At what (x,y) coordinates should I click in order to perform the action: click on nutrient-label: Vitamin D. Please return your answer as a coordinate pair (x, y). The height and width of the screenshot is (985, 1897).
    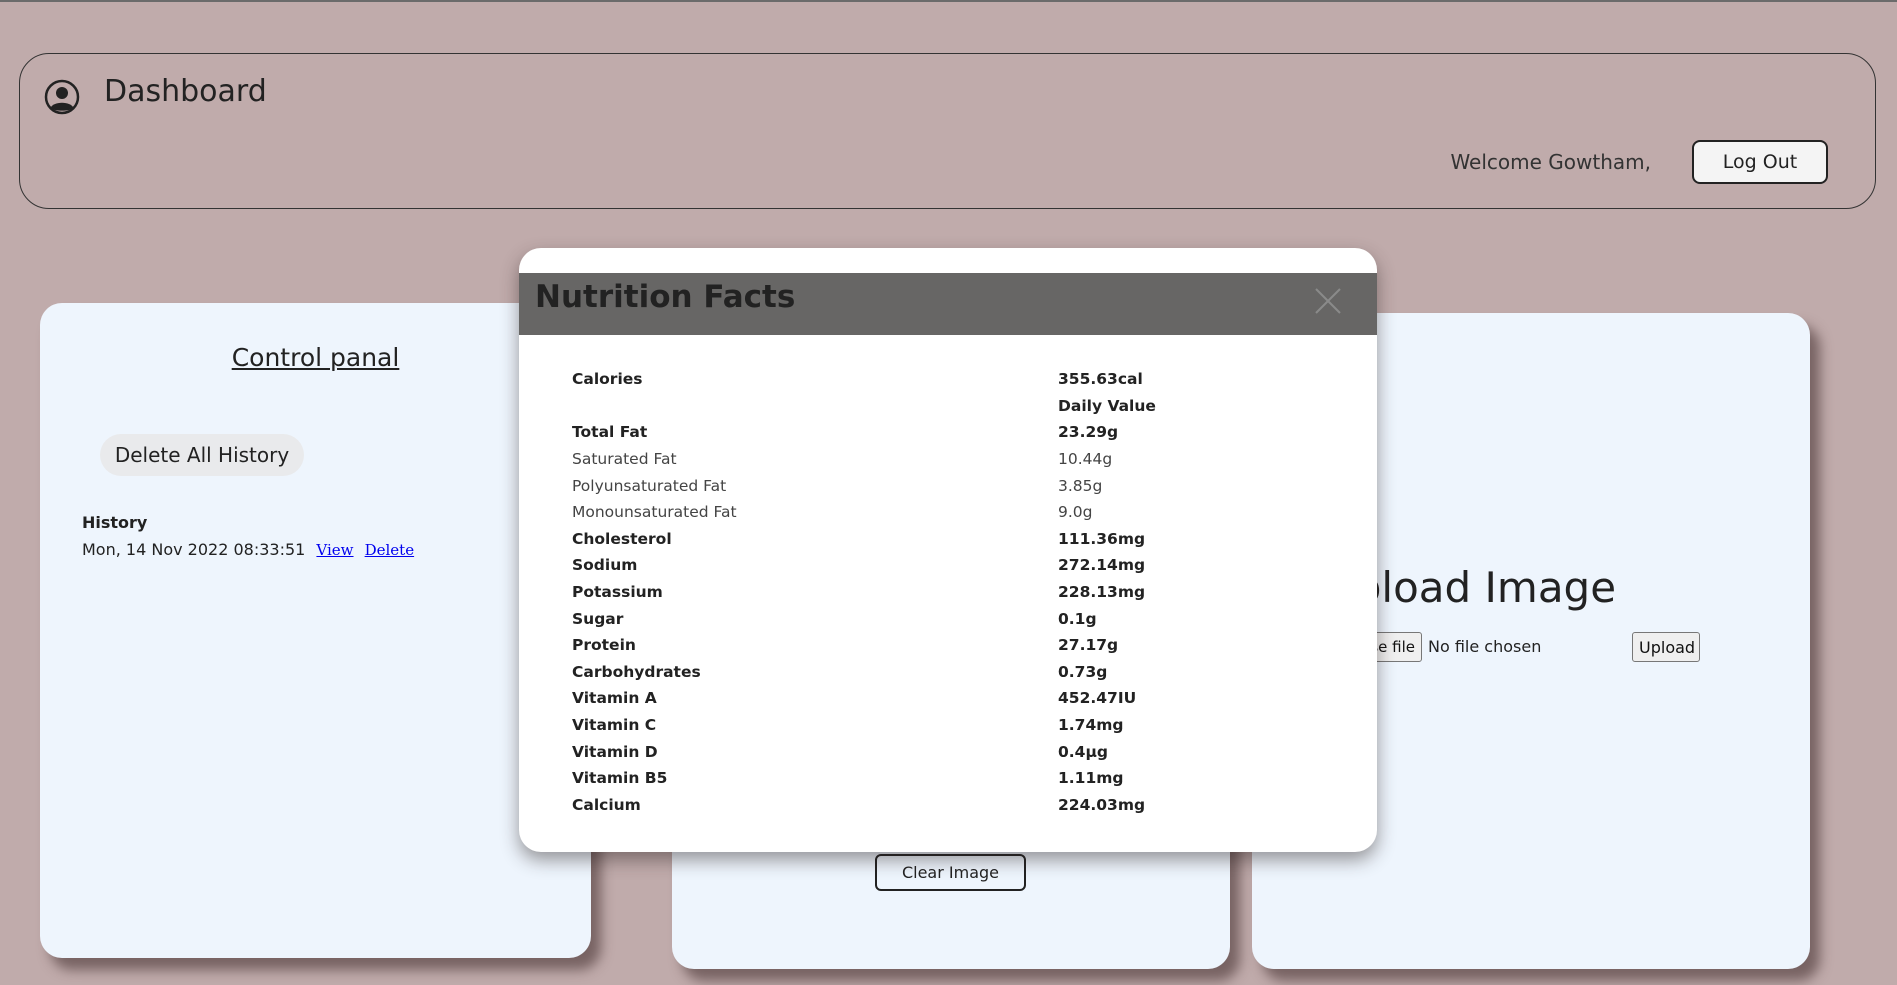
    Looking at the image, I should click on (615, 751).